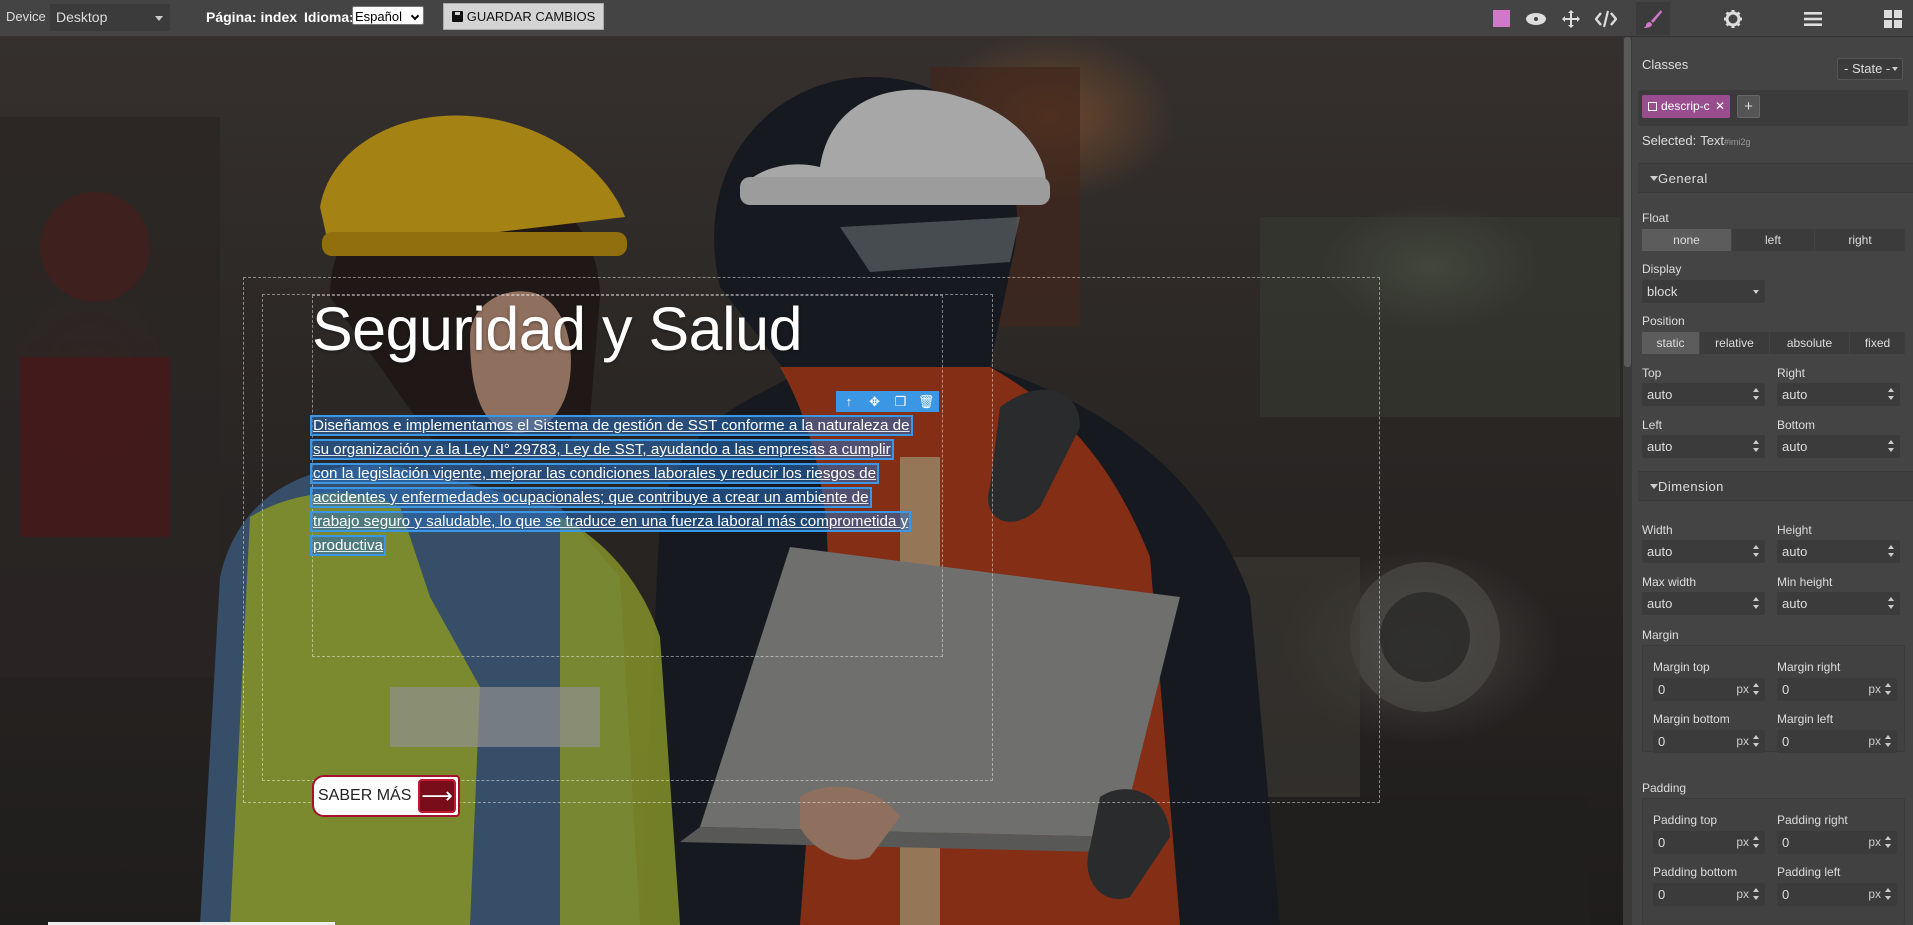 This screenshot has height=925, width=1913. I want to click on right-input: auto, so click(1838, 394).